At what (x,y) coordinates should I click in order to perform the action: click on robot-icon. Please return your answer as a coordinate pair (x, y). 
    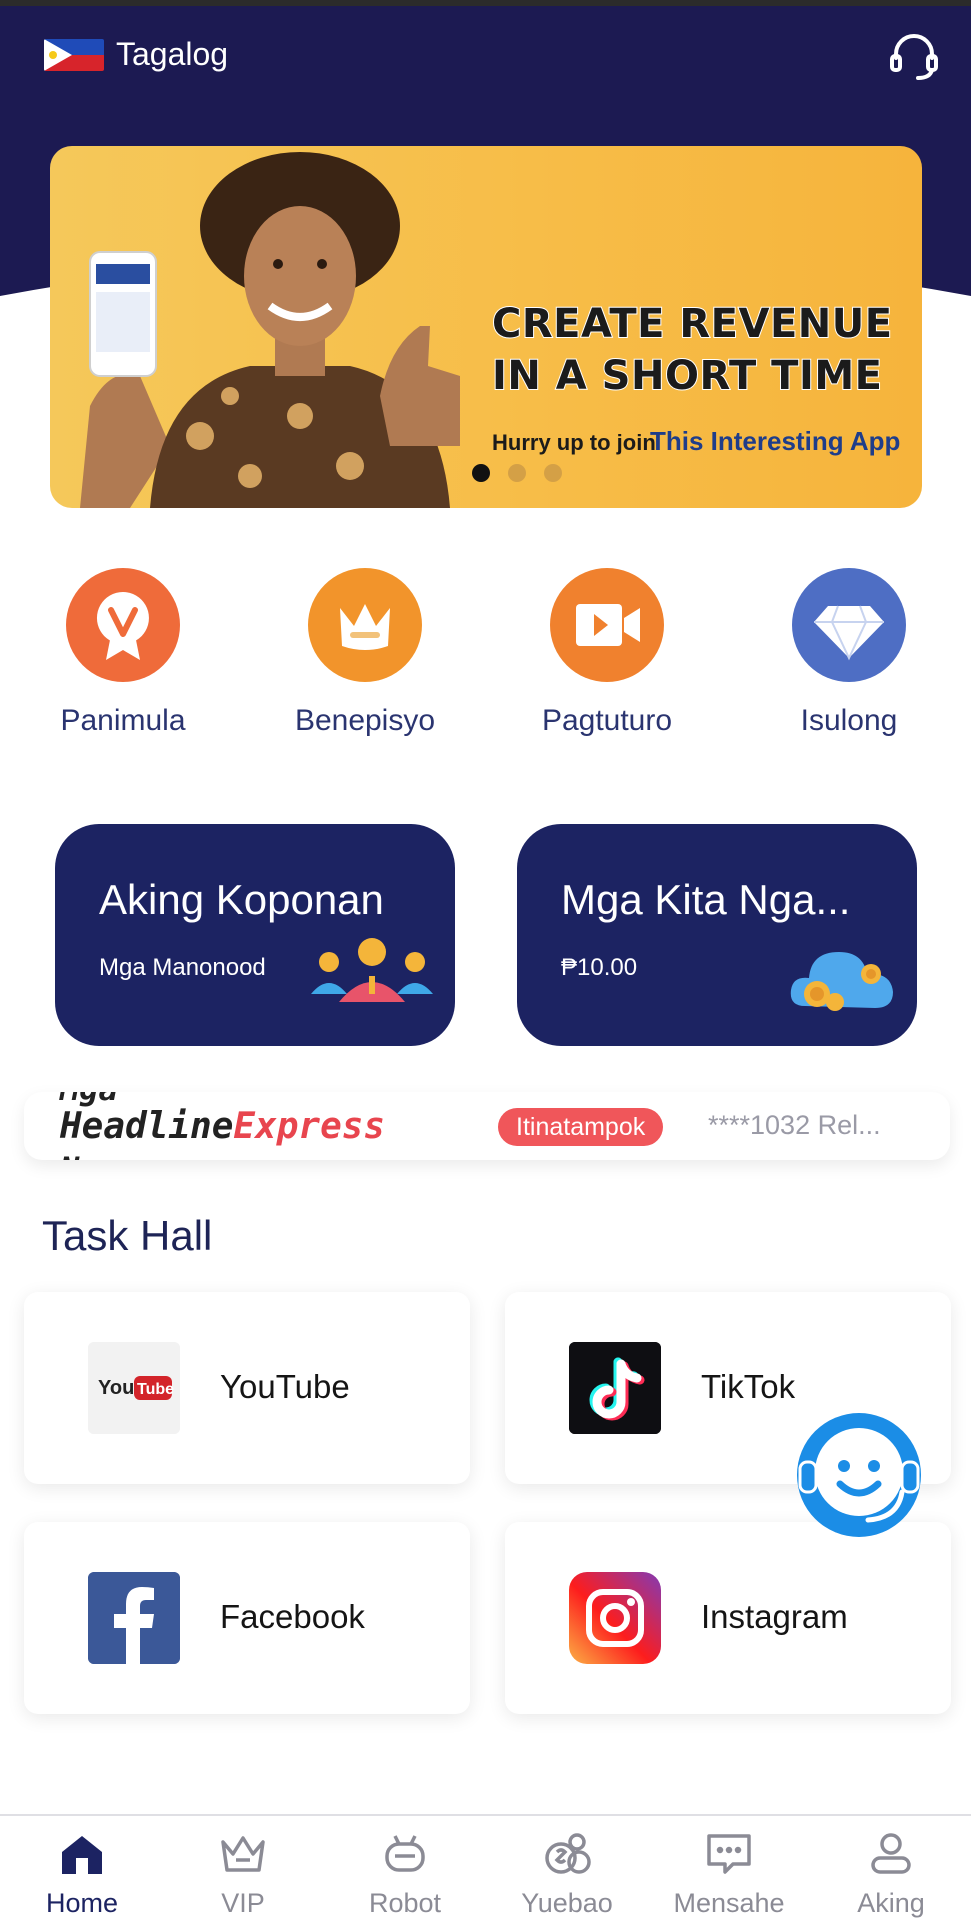
    Looking at the image, I should click on (405, 1854).